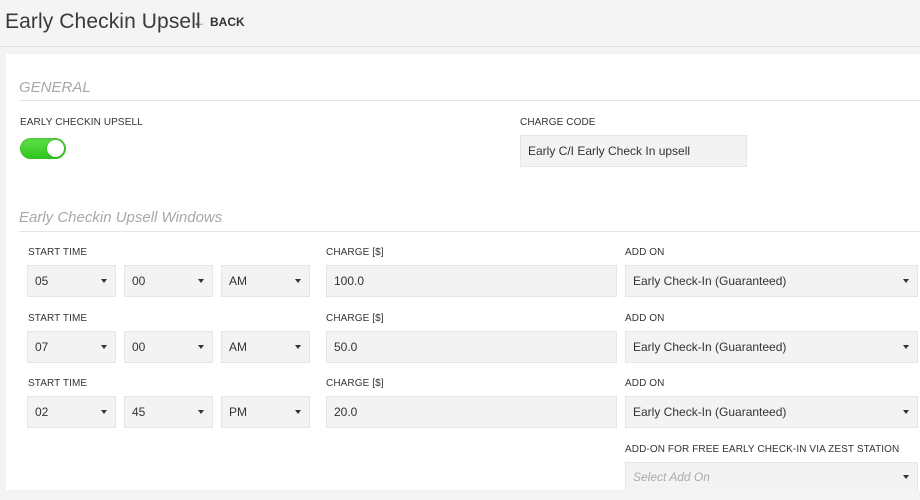  I want to click on left-arrow-icon: ←, so click(199, 22).